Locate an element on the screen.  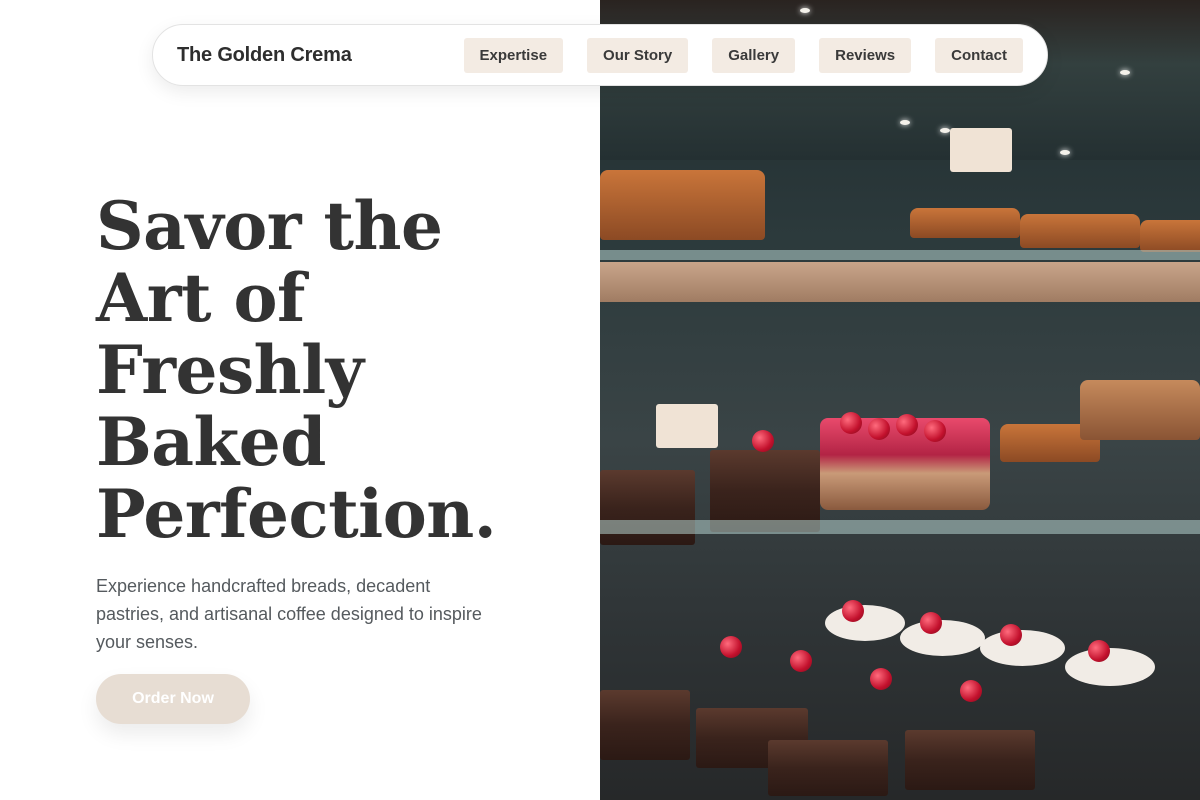
headline-line: Savor the is located at coordinates (269, 226).